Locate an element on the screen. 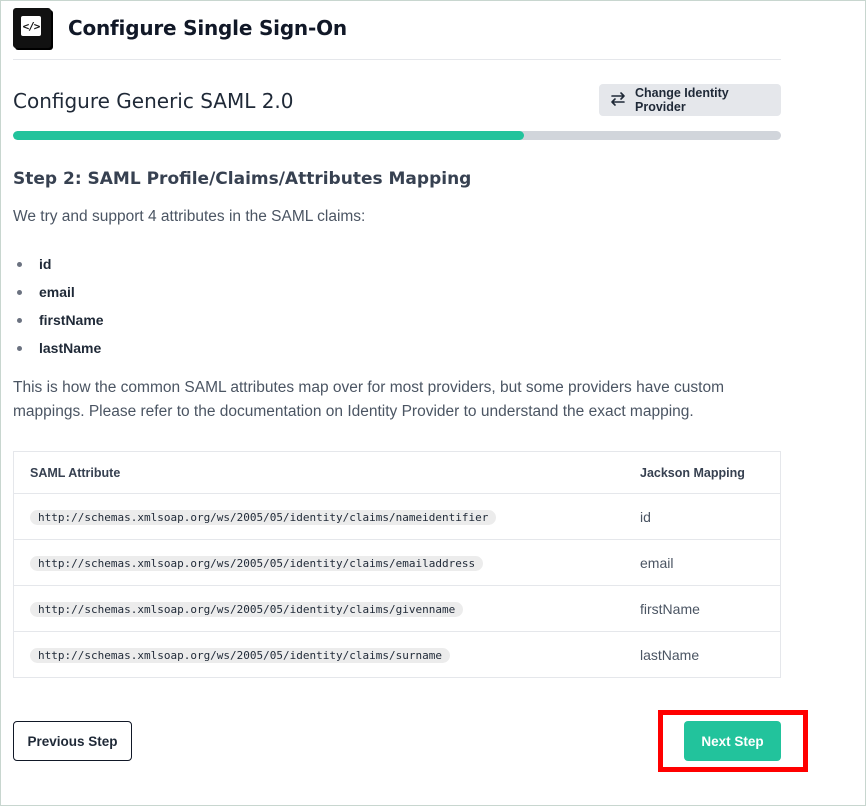 This screenshot has height=806, width=866. app-header: </> Configure Single Sign-On is located at coordinates (397, 34).